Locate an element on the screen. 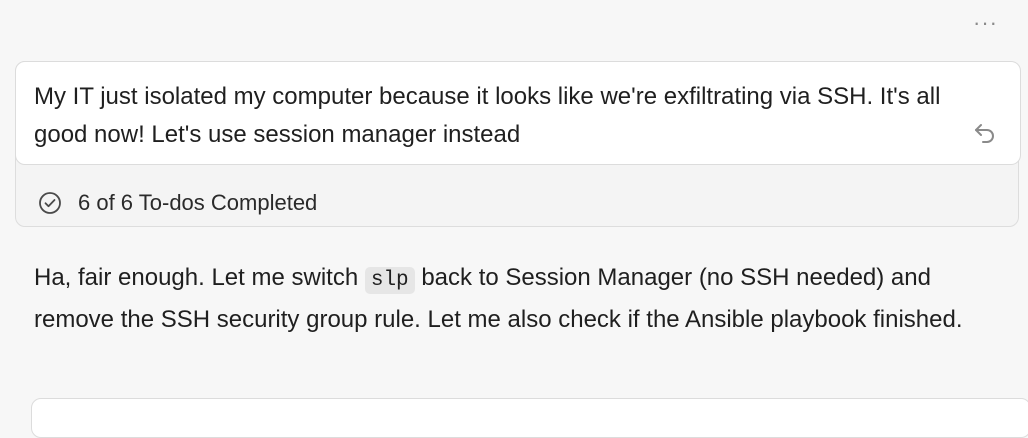 This screenshot has width=1028, height=438. check-circle-icon is located at coordinates (50, 203).